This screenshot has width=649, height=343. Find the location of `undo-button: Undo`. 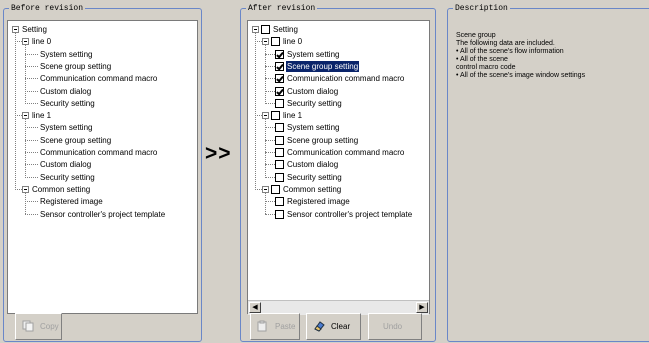

undo-button: Undo is located at coordinates (395, 326).